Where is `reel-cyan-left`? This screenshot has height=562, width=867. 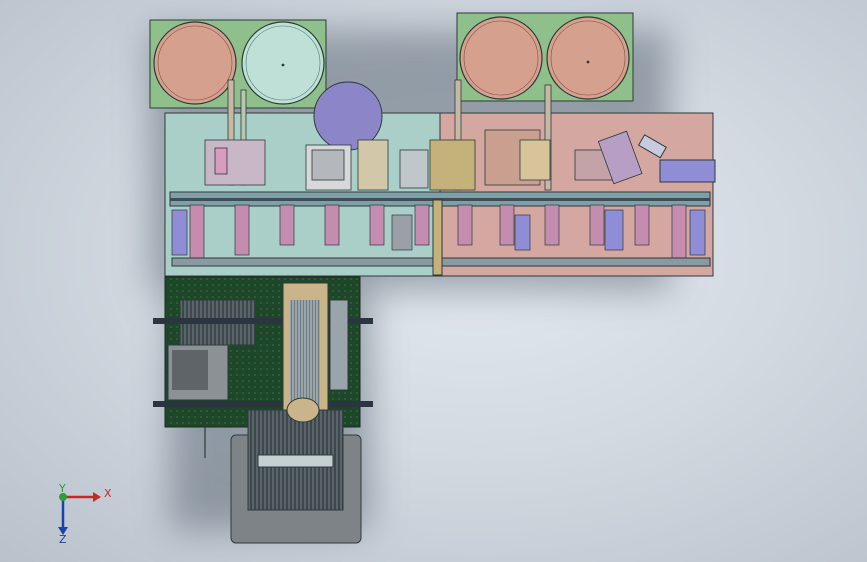
reel-cyan-left is located at coordinates (283, 63).